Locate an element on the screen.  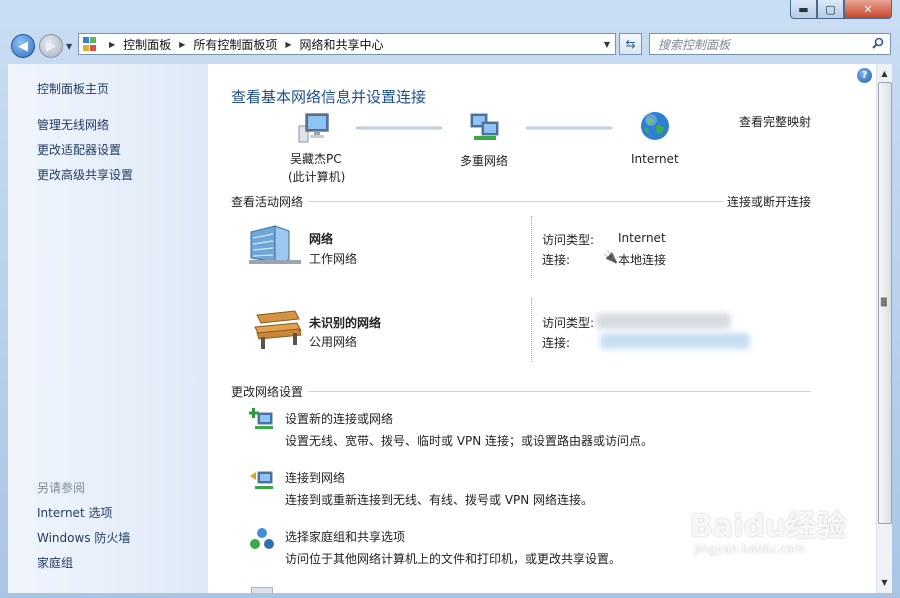
vertical-scrollbar: ▲ ▬ ▬ ▬ ▼ is located at coordinates (884, 328).